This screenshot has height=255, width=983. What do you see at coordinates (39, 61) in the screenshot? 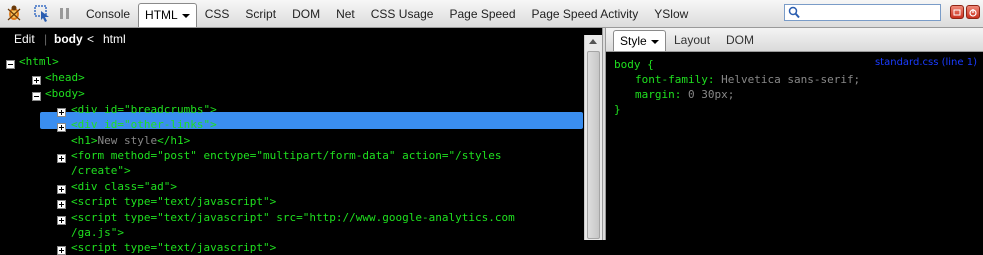
I see `tree-node-html: <html>` at bounding box center [39, 61].